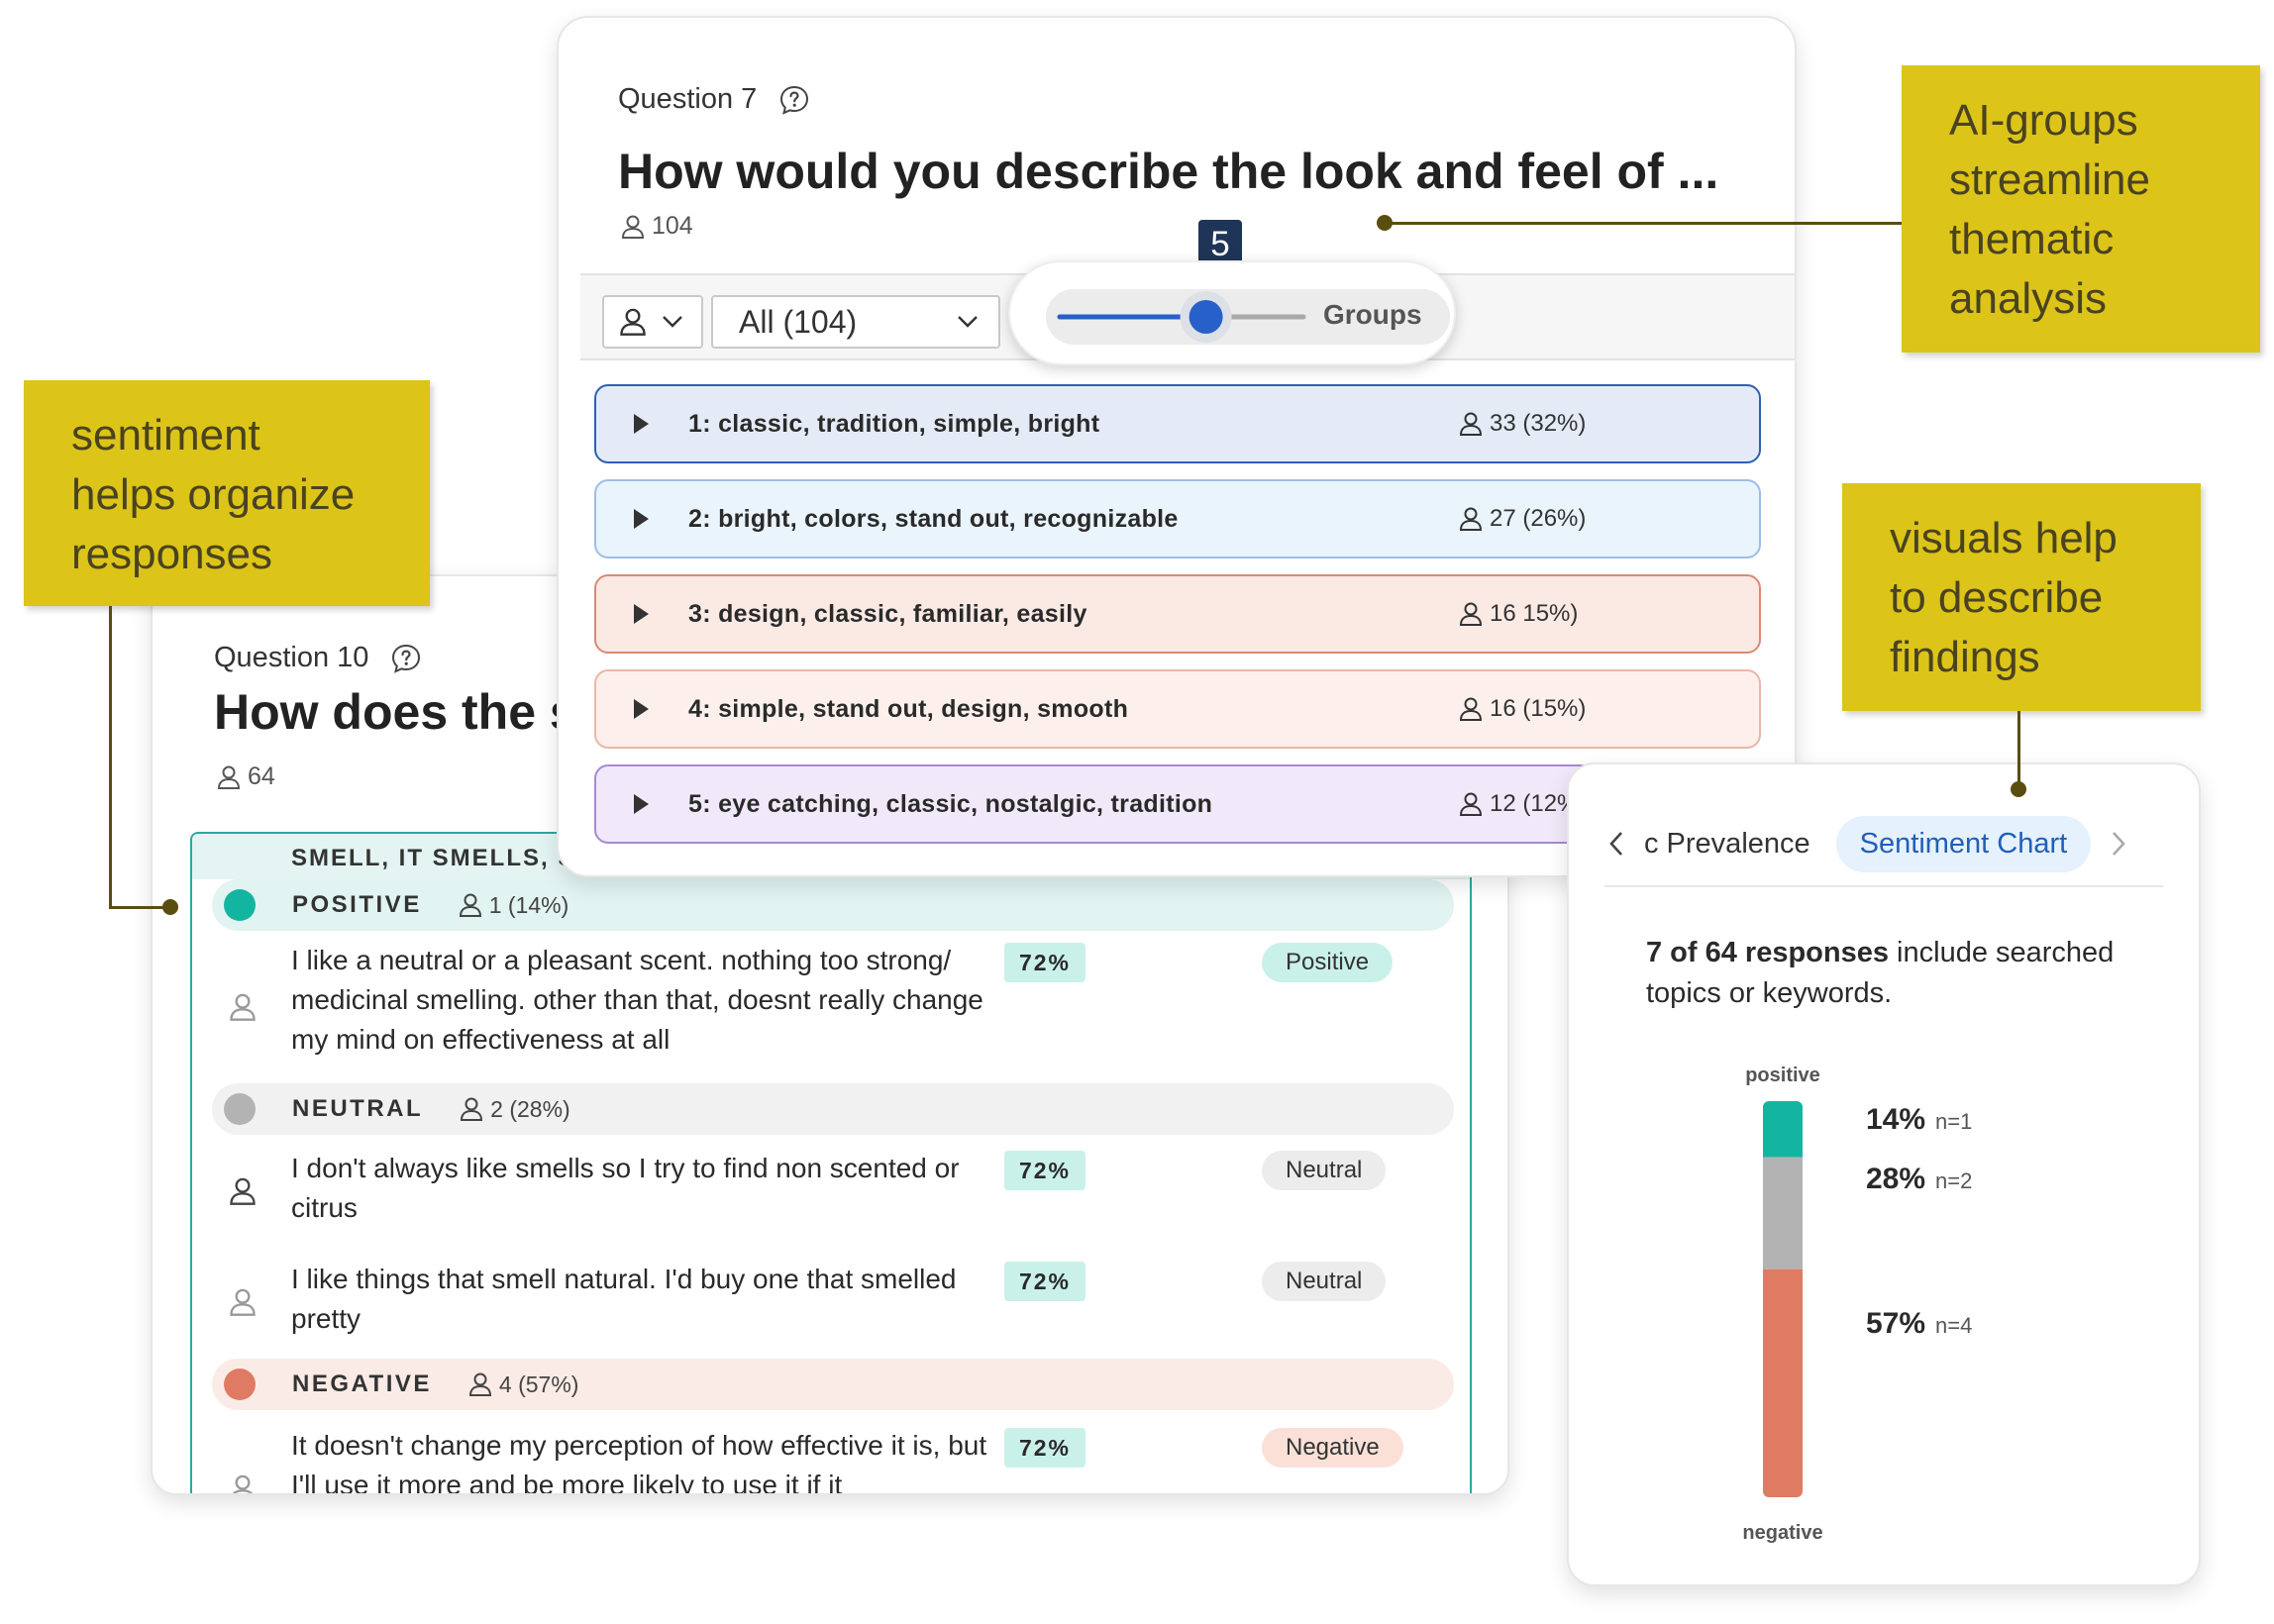 The height and width of the screenshot is (1624, 2274). I want to click on sentiment-badge: Positive, so click(1328, 962).